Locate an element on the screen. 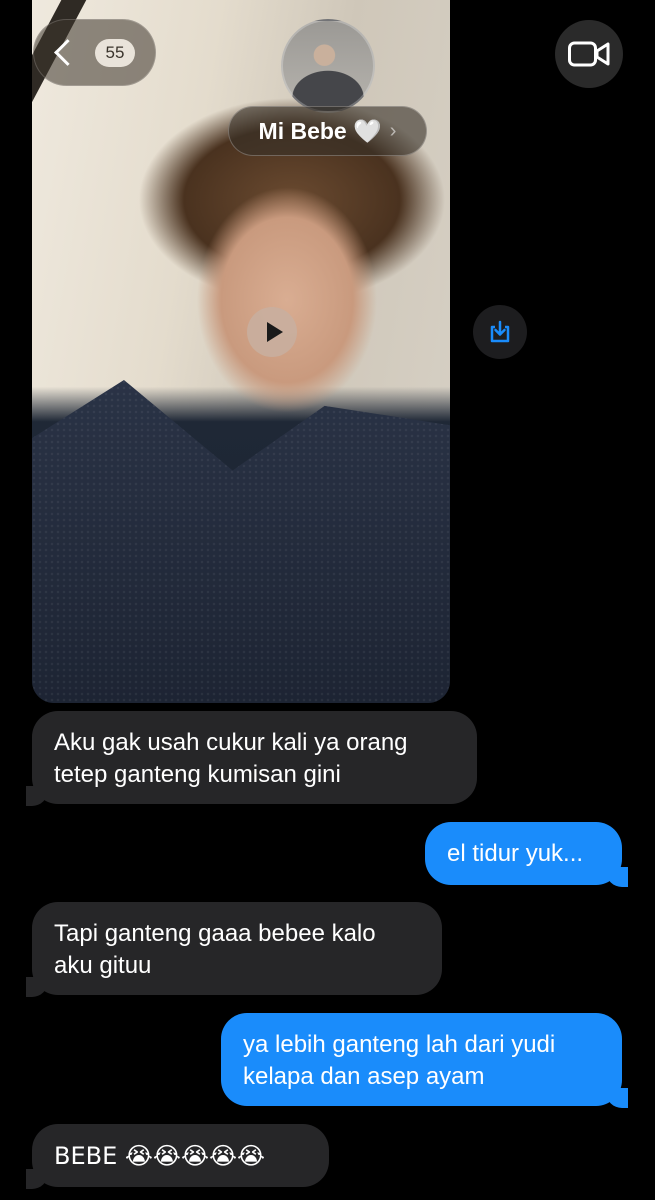  unread-count-badge: 55 is located at coordinates (115, 52).